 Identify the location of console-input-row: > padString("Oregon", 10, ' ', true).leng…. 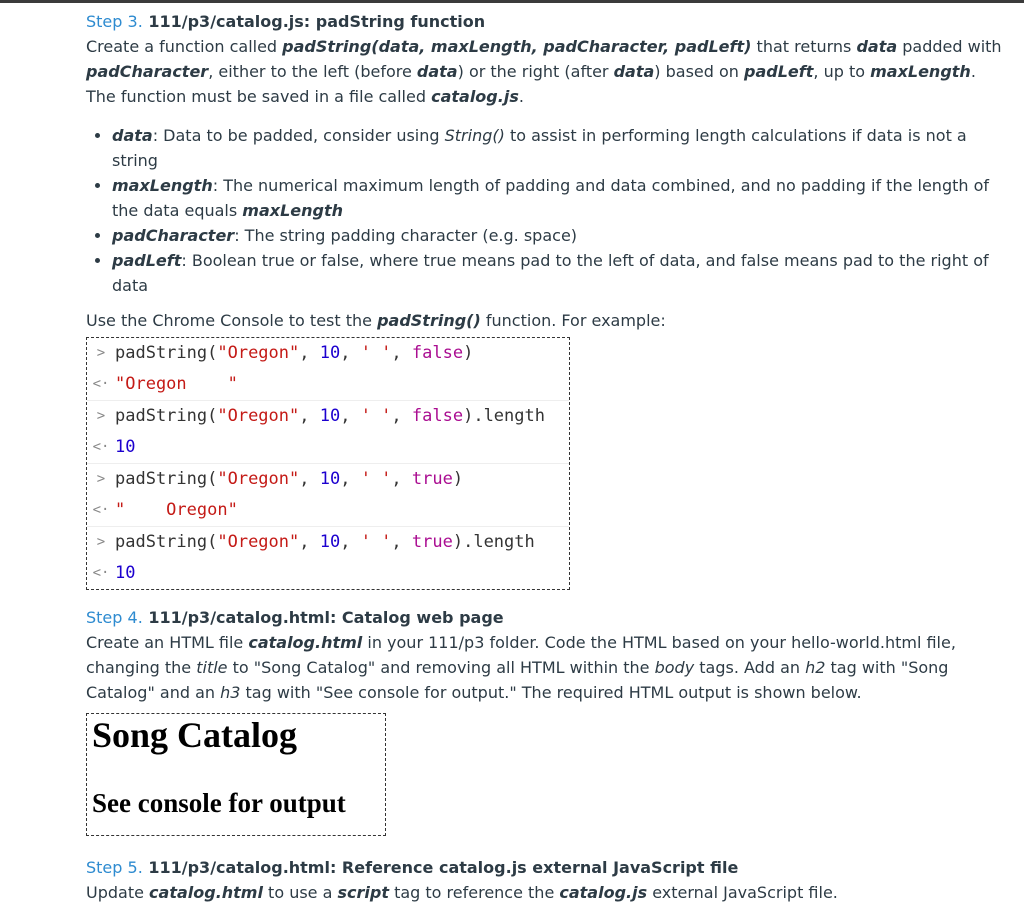
(328, 542).